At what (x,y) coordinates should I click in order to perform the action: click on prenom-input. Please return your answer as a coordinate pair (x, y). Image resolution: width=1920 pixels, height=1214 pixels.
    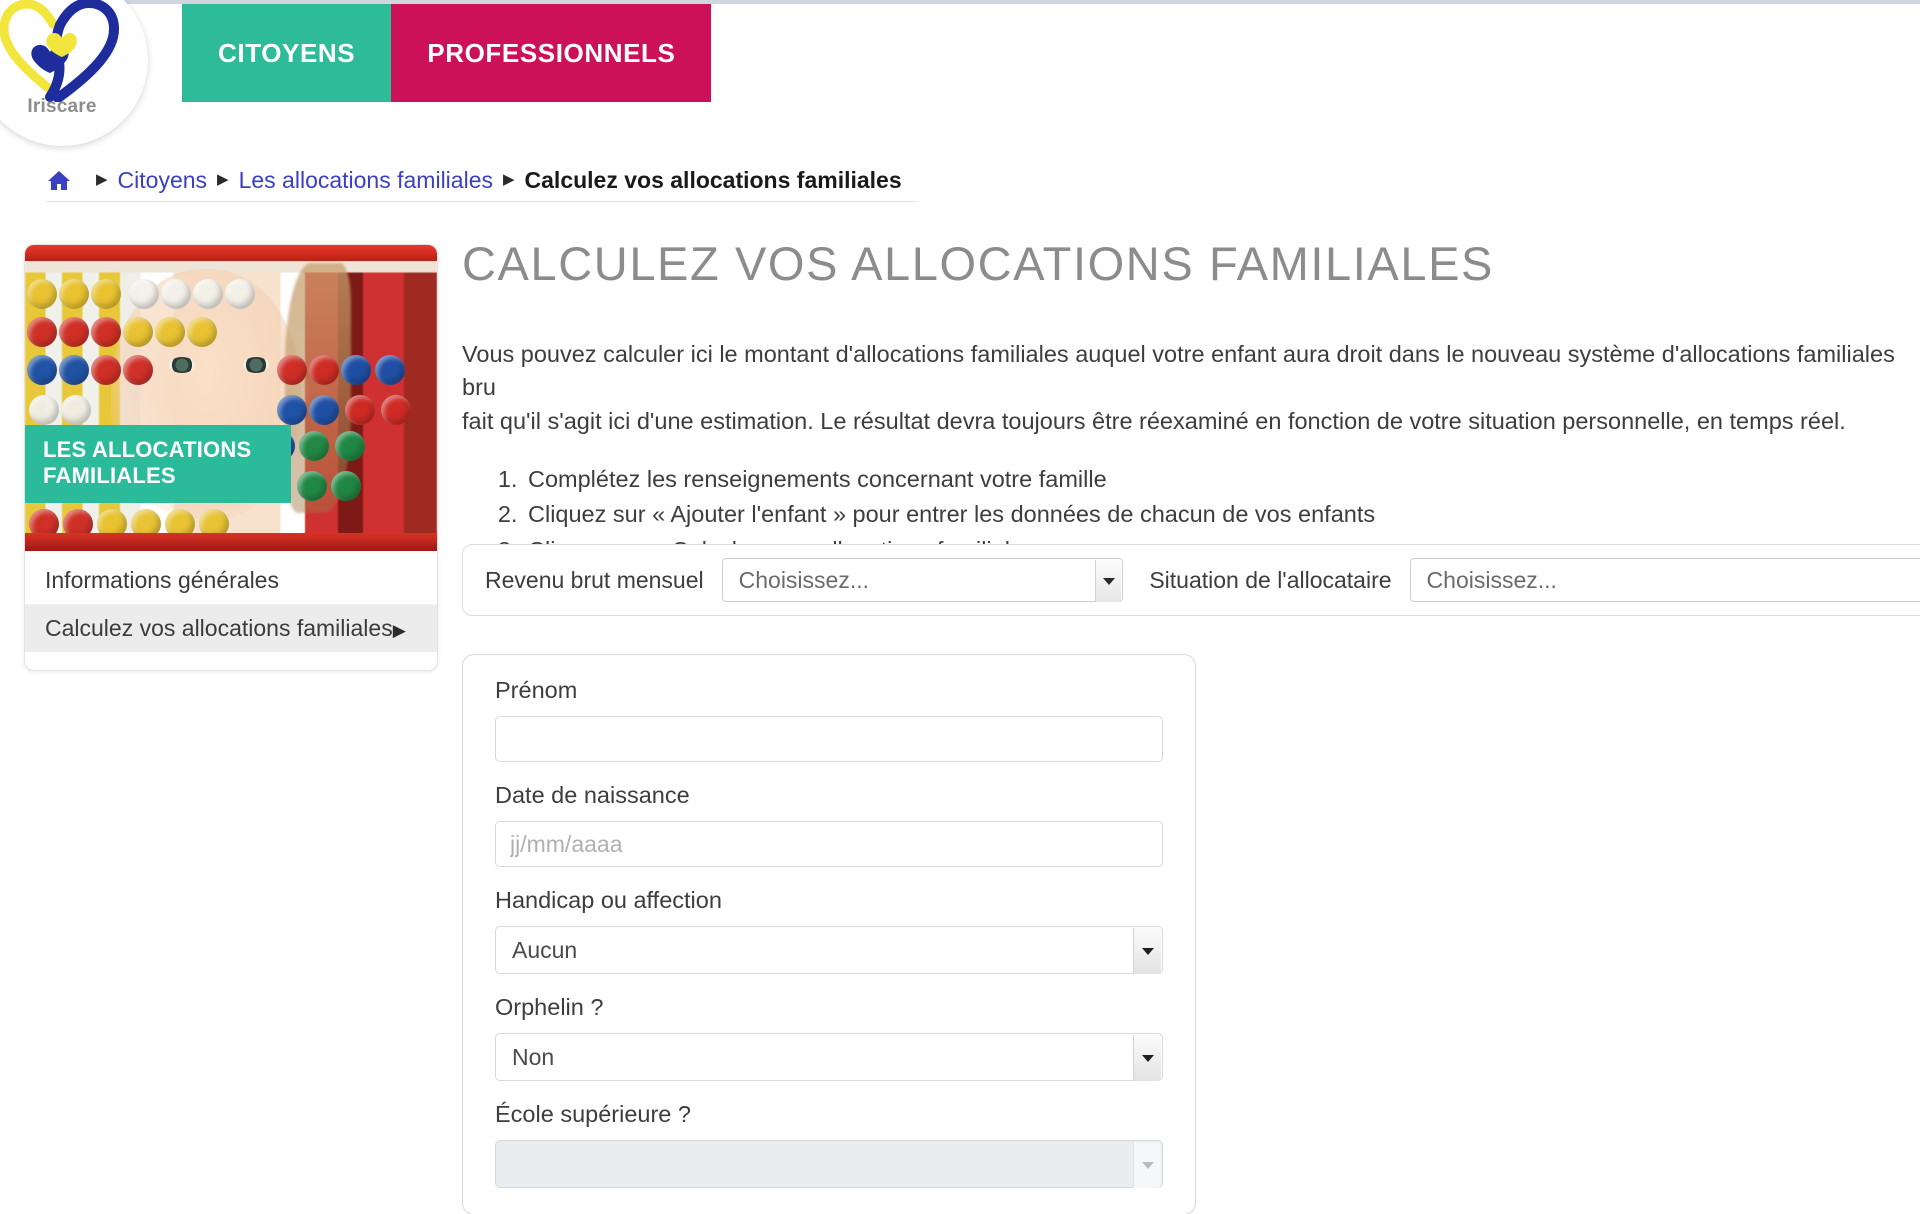
    Looking at the image, I should click on (829, 739).